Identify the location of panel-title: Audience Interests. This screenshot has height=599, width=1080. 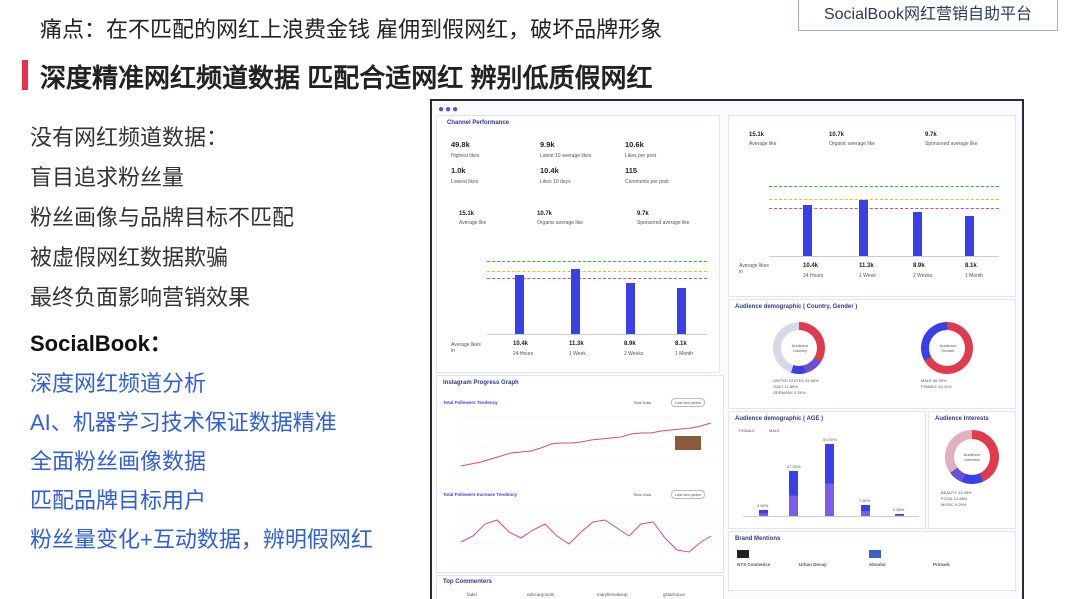
(962, 419).